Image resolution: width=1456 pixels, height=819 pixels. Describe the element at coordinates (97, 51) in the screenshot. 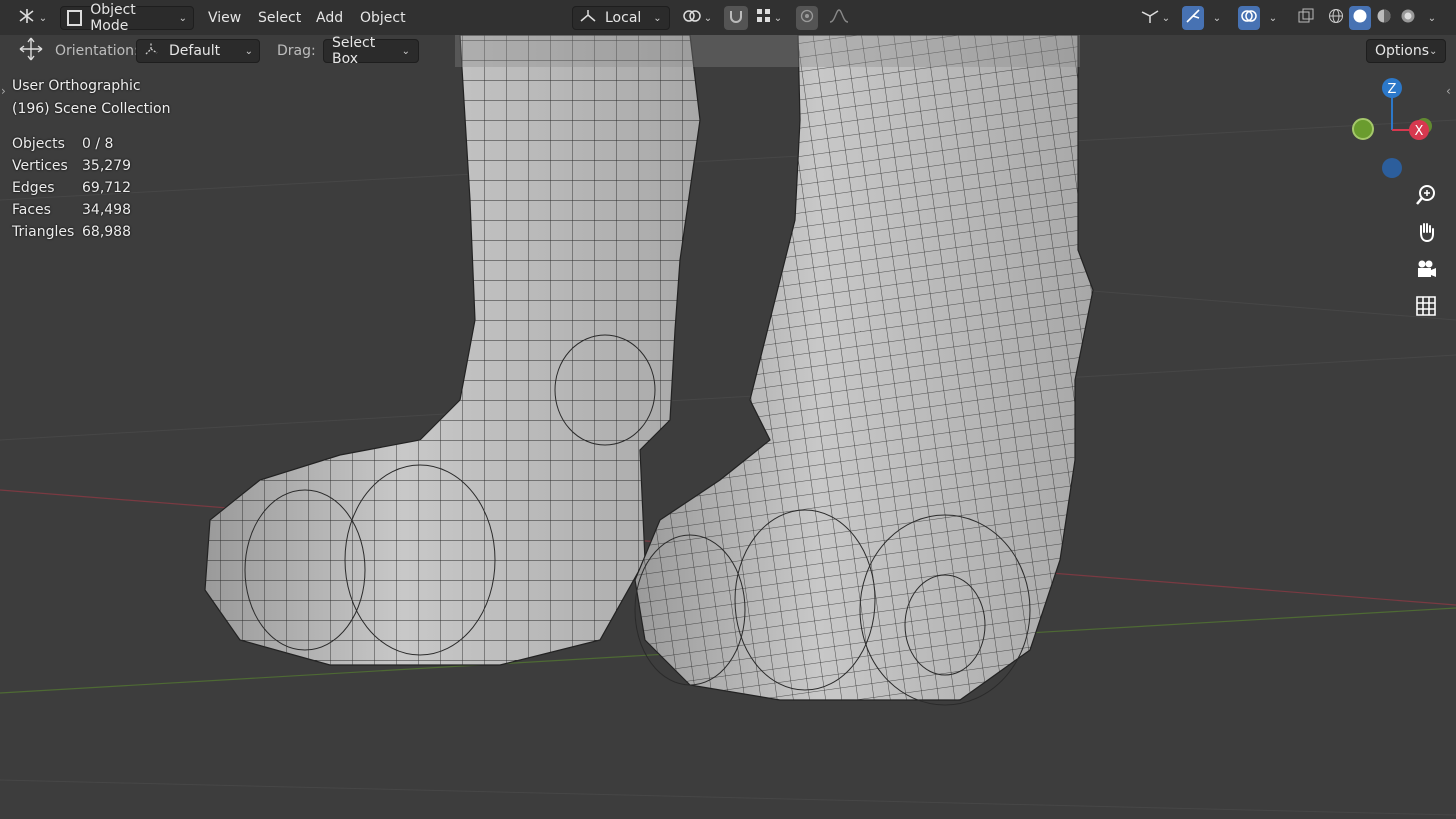

I see `orientation-label: Orientation:` at that location.